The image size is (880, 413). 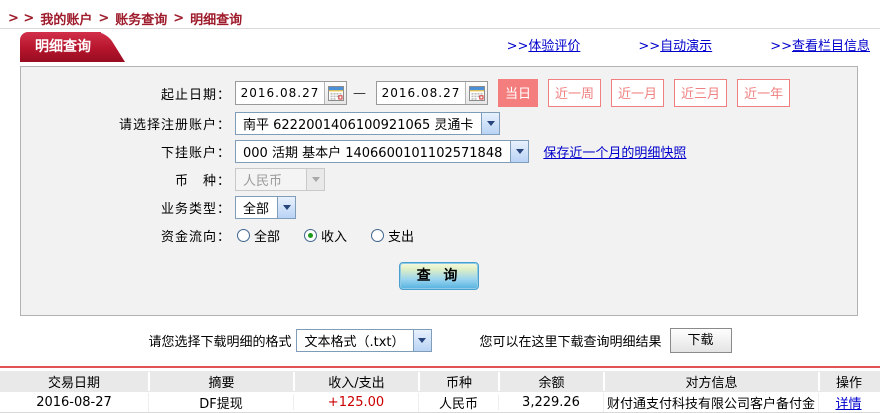 I want to click on cell-amount: +125.00, so click(x=355, y=402).